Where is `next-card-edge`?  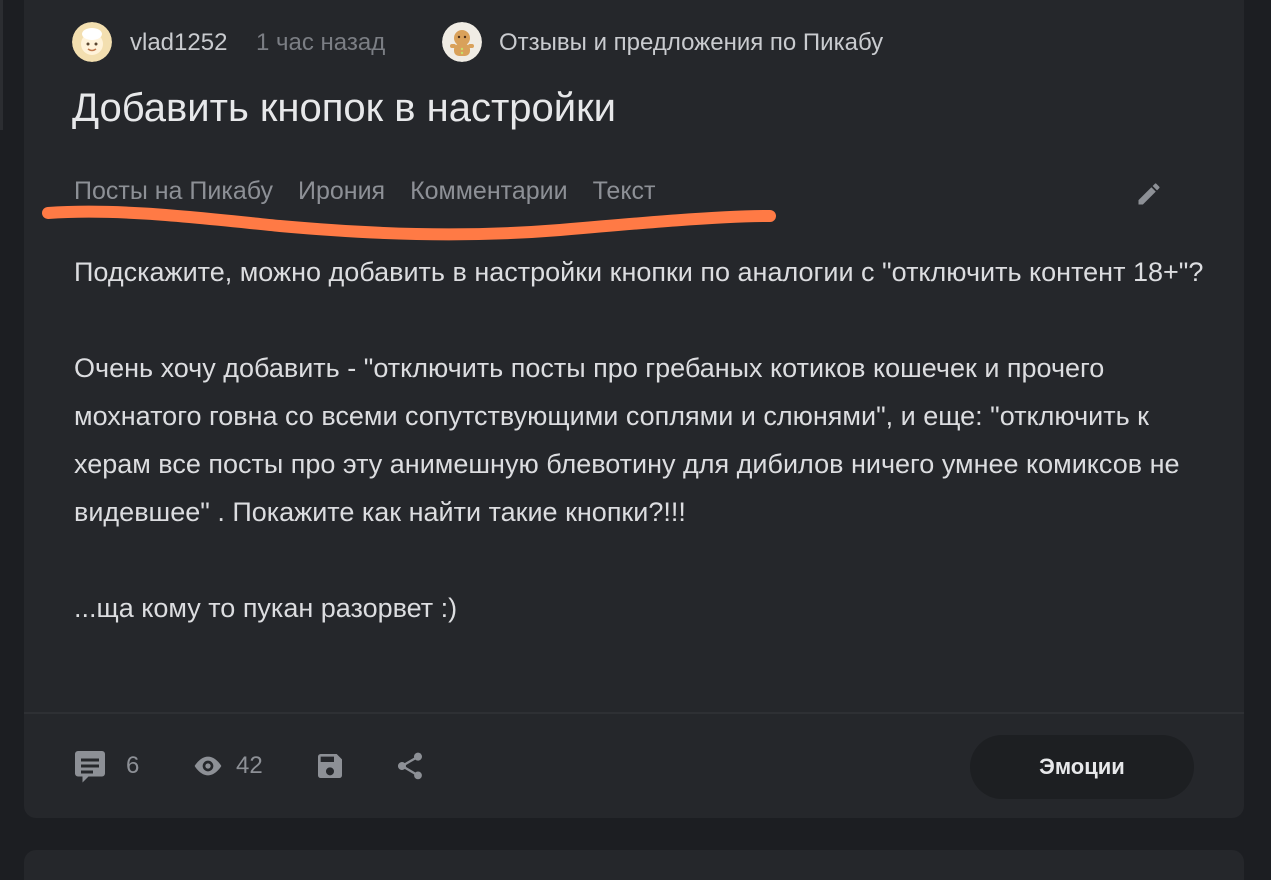 next-card-edge is located at coordinates (634, 865).